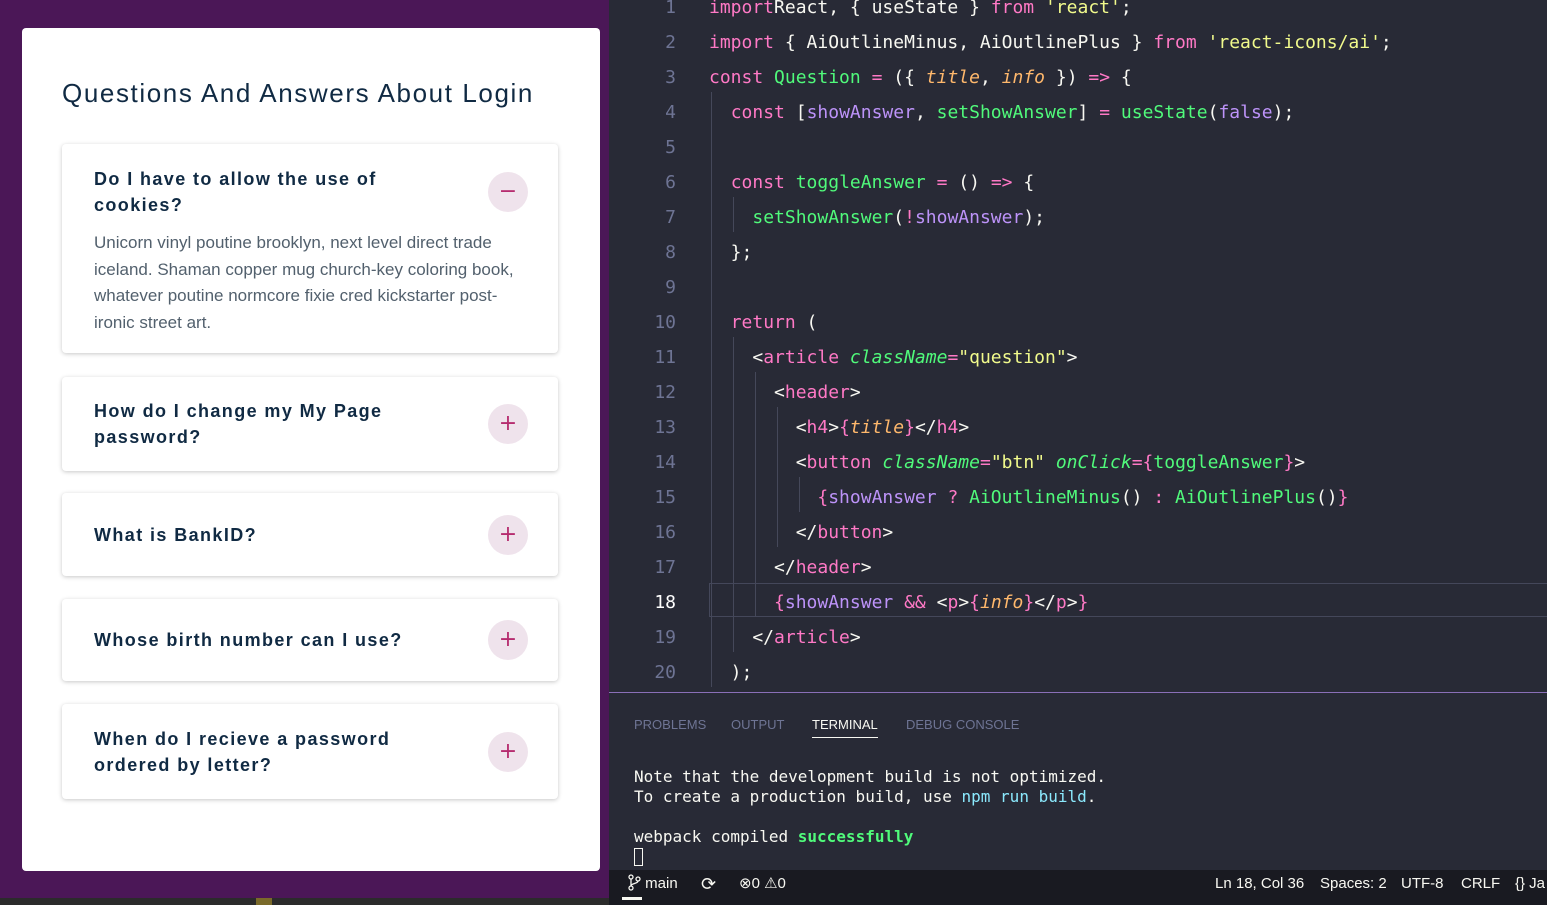 The height and width of the screenshot is (905, 1547). I want to click on line-number: 12, so click(665, 392).